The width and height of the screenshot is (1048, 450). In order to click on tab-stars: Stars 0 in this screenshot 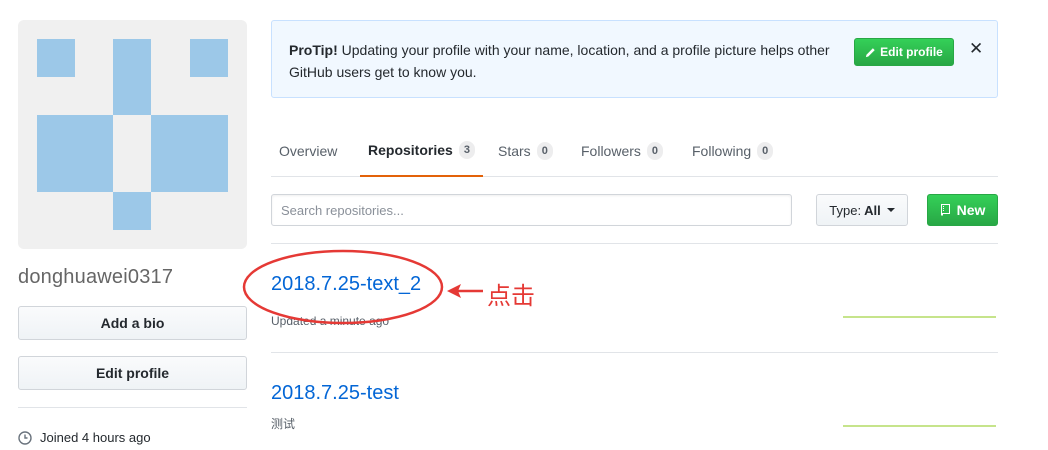, I will do `click(525, 151)`.